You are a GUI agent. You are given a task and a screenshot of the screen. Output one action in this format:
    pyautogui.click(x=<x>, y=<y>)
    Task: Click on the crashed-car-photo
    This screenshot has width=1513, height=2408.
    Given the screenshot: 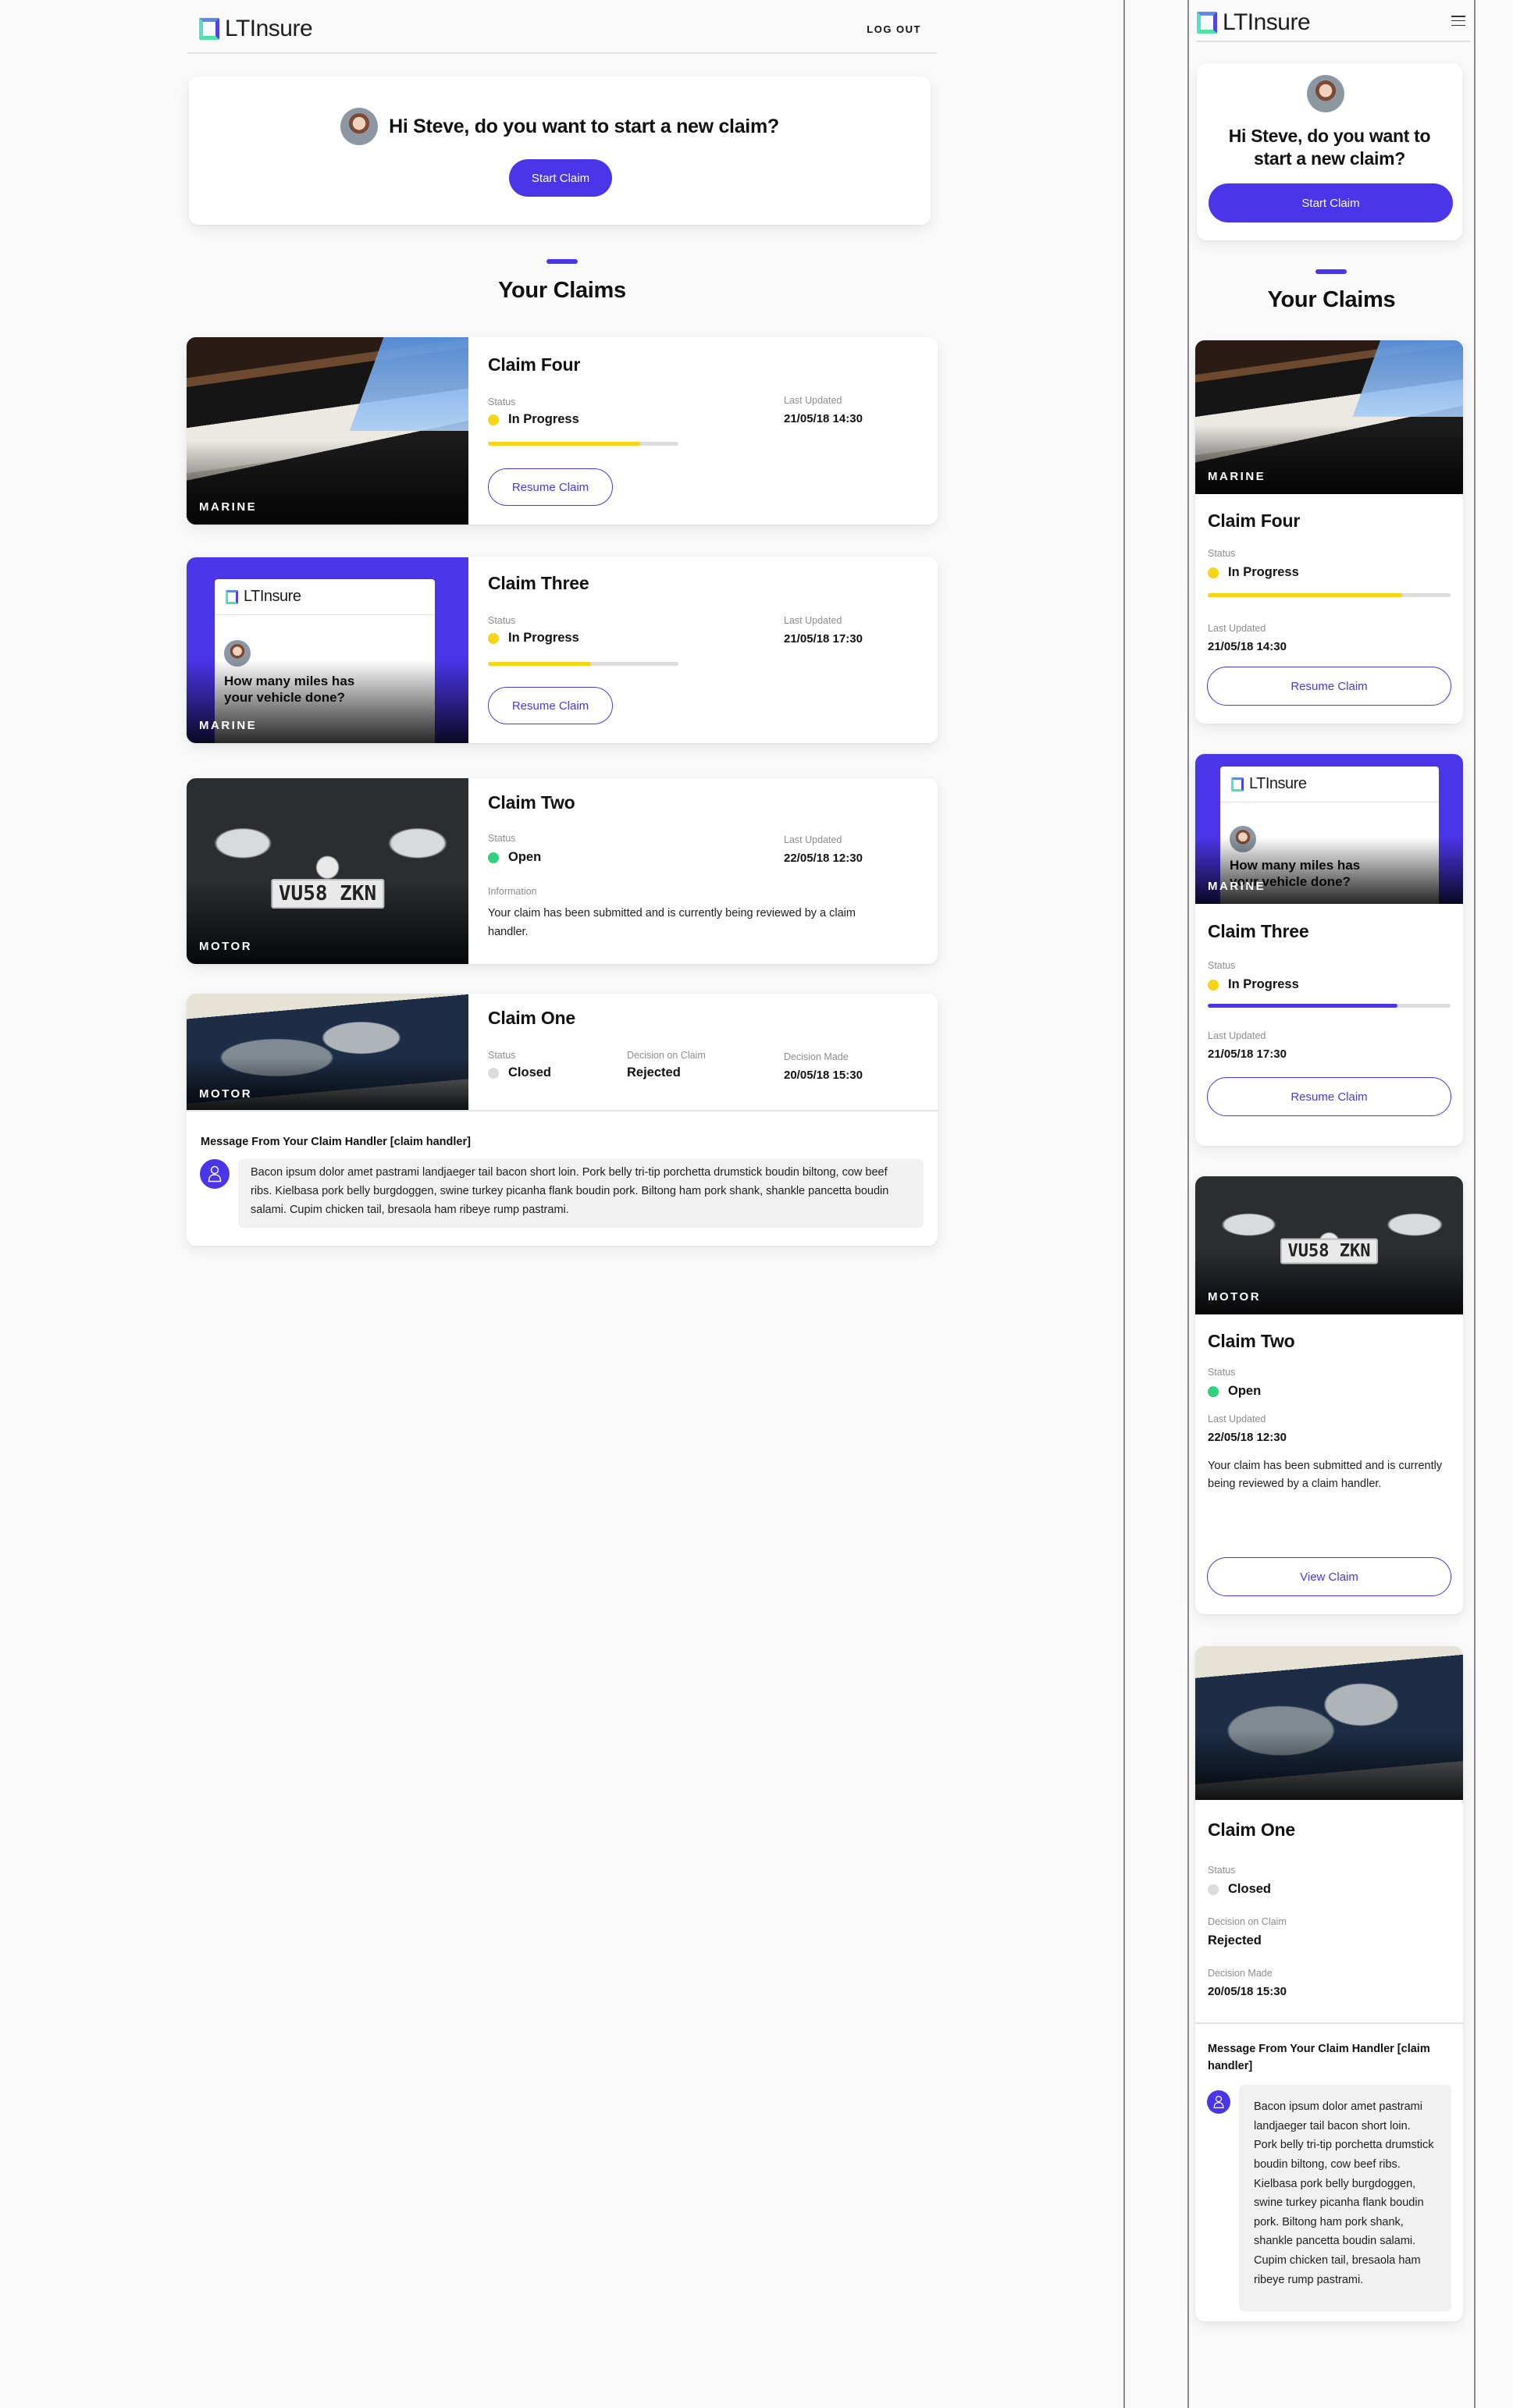 What is the action you would take?
    pyautogui.click(x=1329, y=1723)
    